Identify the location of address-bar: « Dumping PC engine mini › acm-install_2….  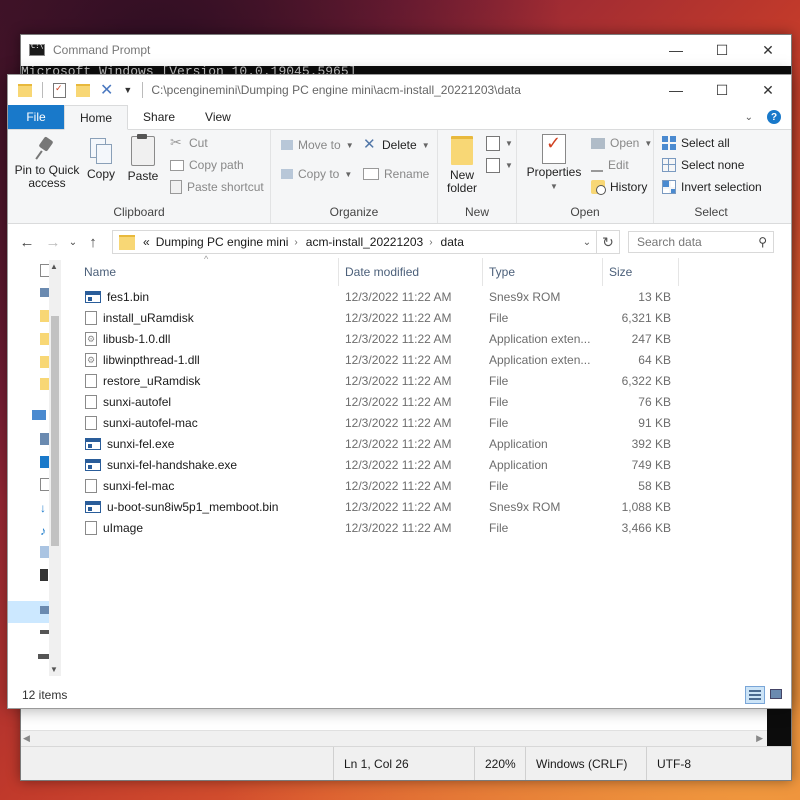
(354, 242).